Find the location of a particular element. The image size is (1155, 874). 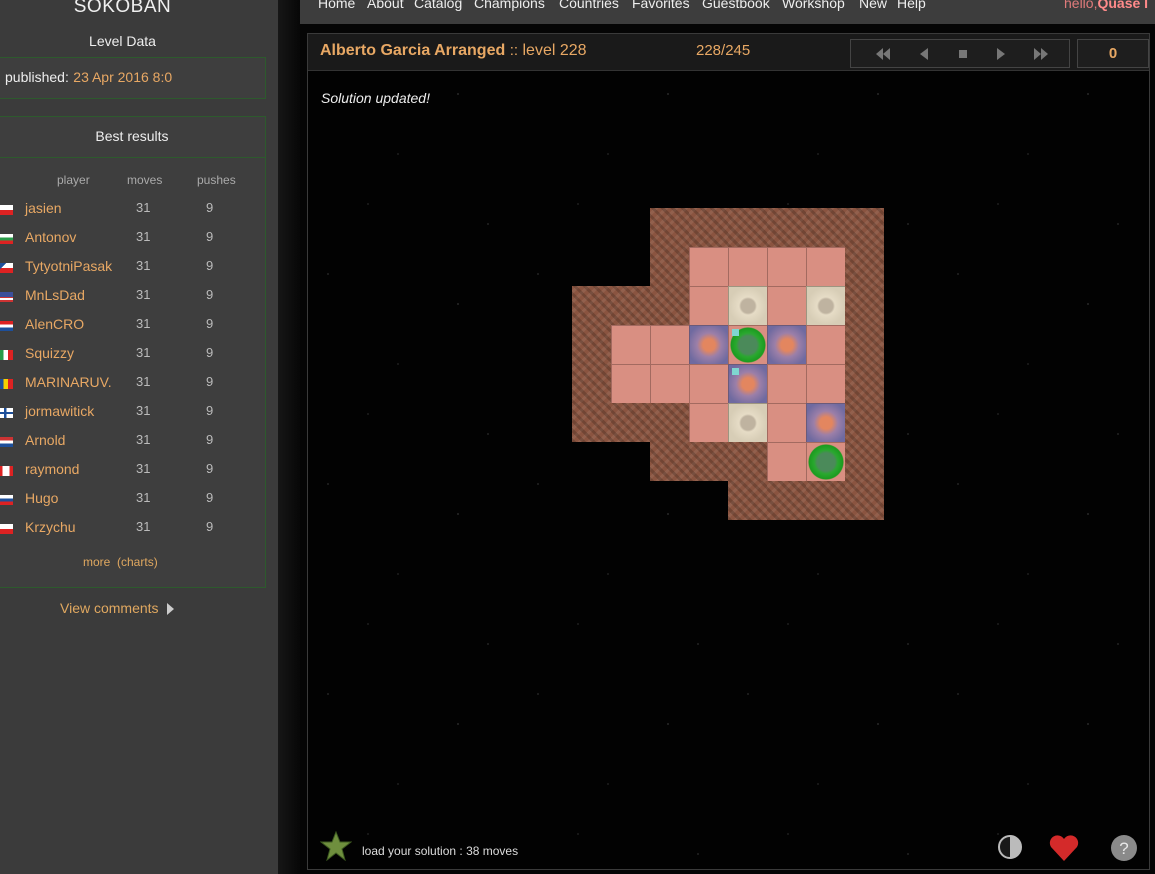

next-icon is located at coordinates (1001, 54).